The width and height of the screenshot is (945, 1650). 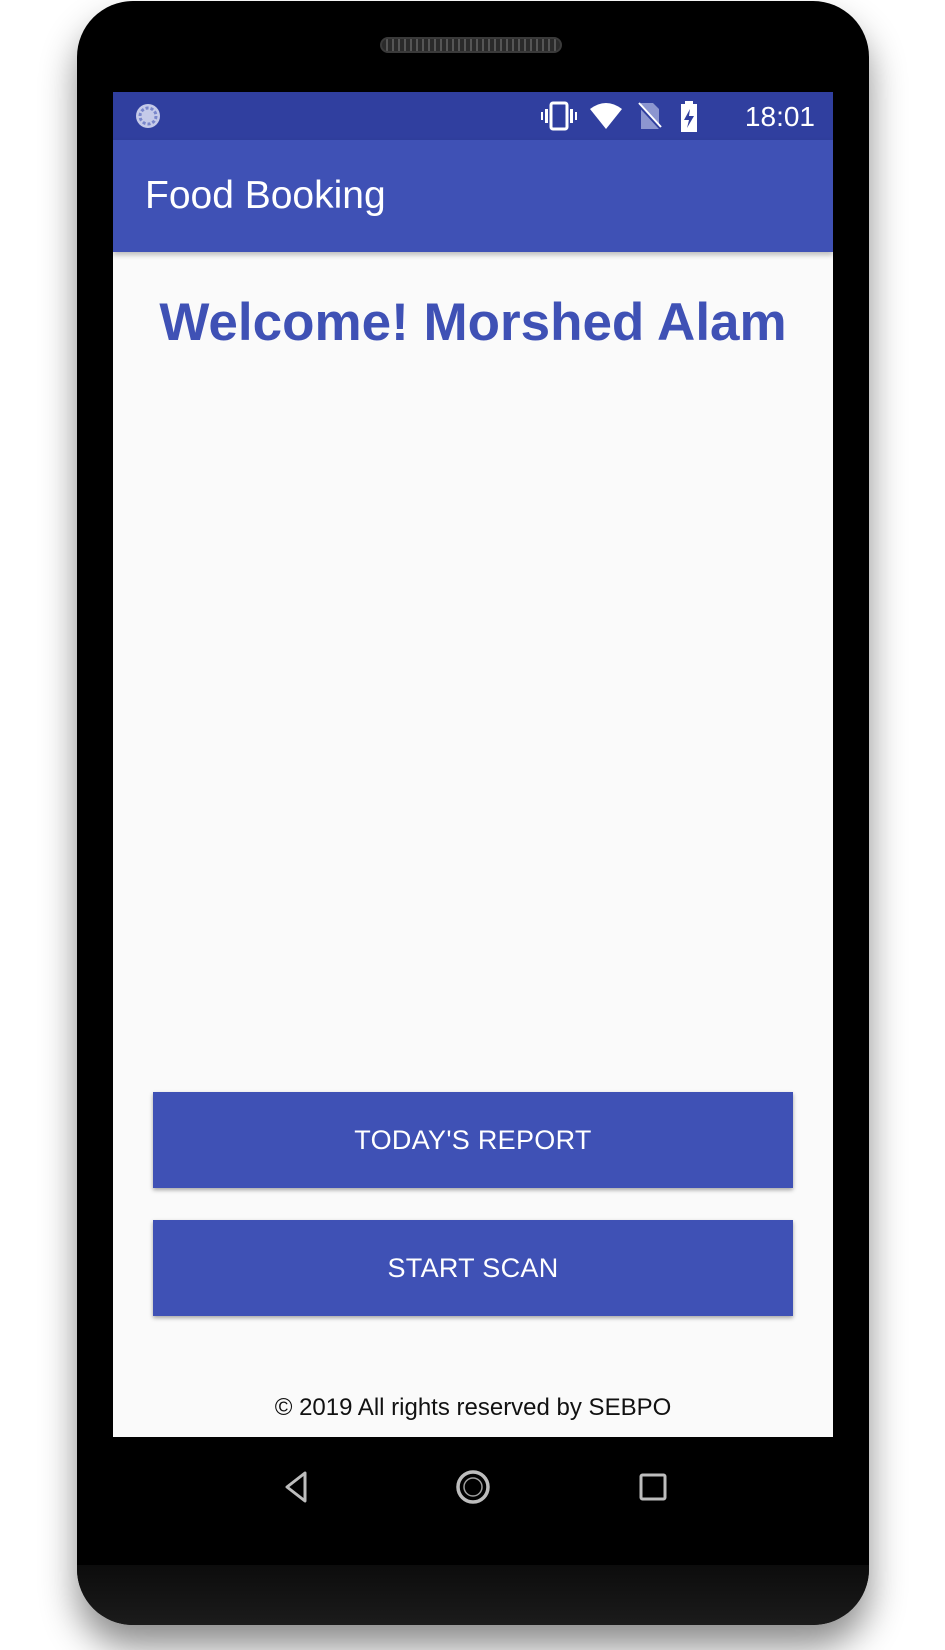 I want to click on earpiece-speaker, so click(x=471, y=45).